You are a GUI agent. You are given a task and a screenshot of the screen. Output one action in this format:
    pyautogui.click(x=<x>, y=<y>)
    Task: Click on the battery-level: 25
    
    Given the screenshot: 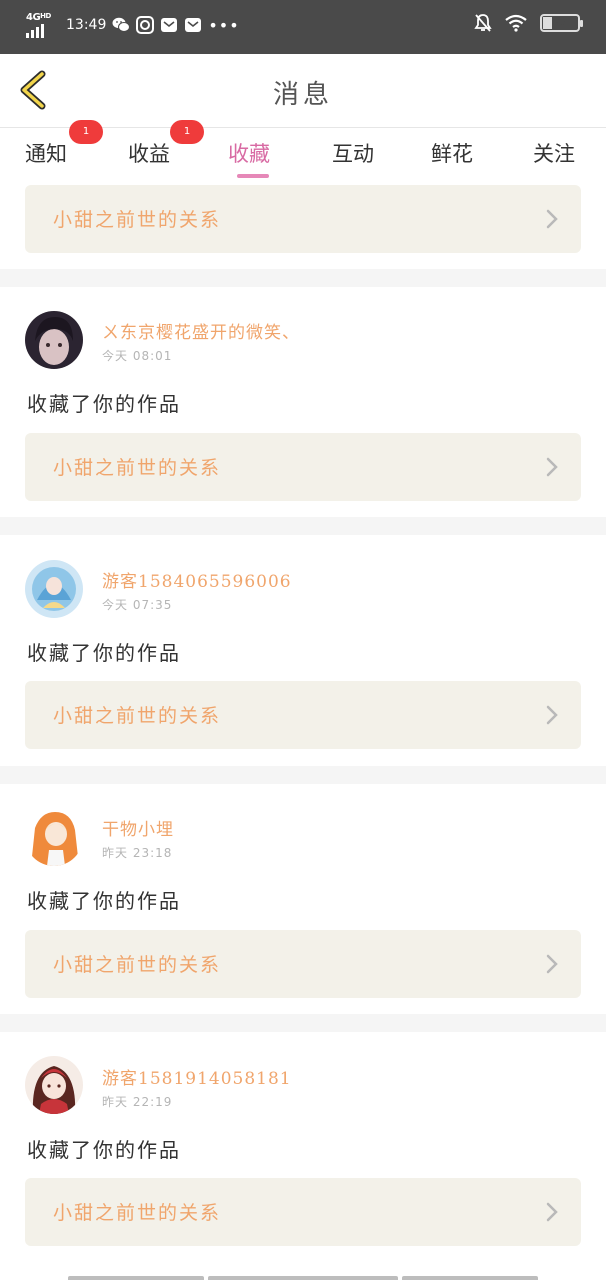 What is the action you would take?
    pyautogui.click(x=560, y=23)
    